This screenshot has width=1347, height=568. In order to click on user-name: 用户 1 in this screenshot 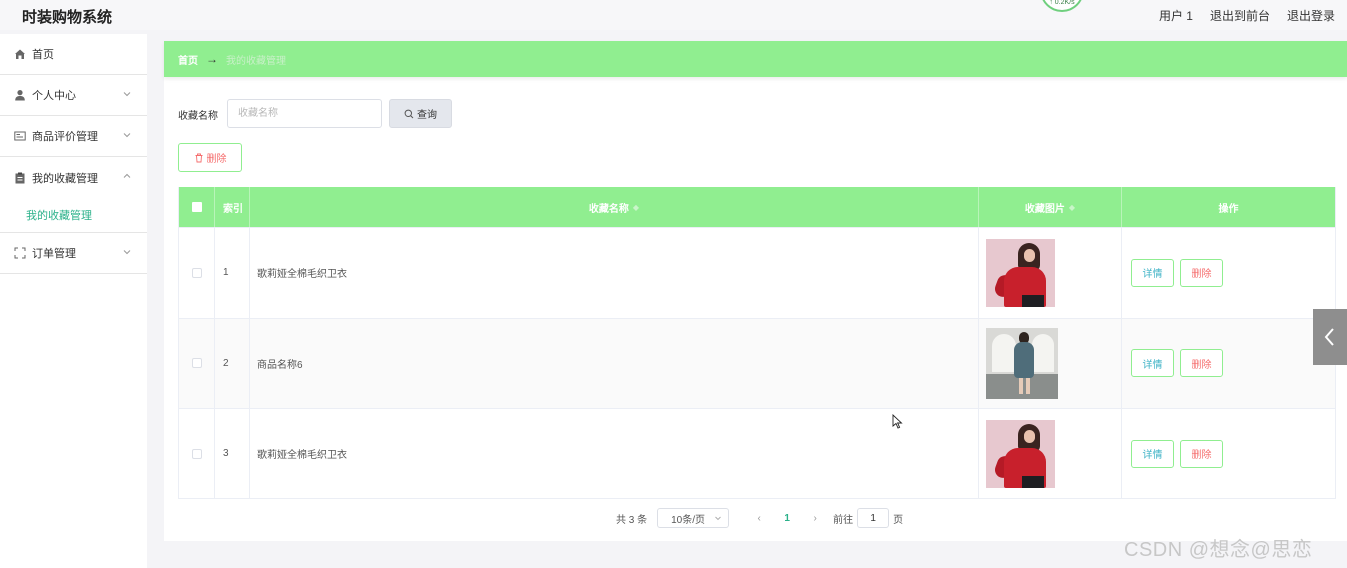, I will do `click(1175, 16)`.